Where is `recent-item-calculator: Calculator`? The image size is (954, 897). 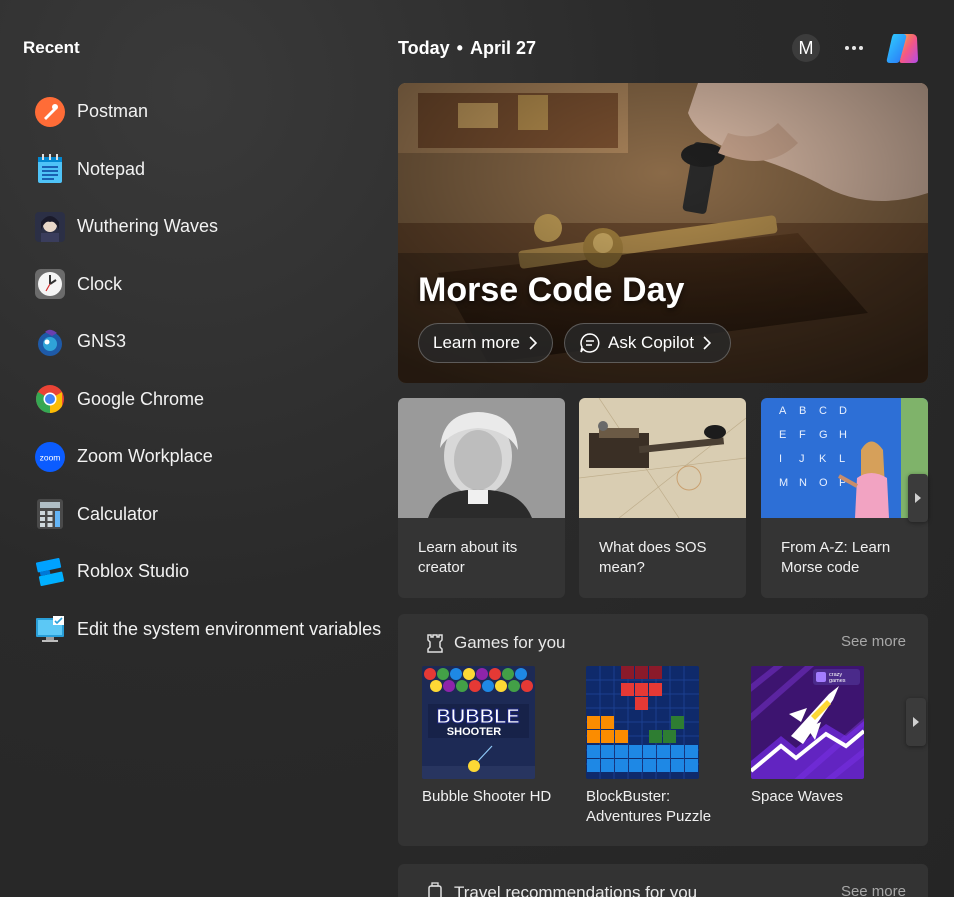
recent-item-calculator: Calculator is located at coordinates (209, 515).